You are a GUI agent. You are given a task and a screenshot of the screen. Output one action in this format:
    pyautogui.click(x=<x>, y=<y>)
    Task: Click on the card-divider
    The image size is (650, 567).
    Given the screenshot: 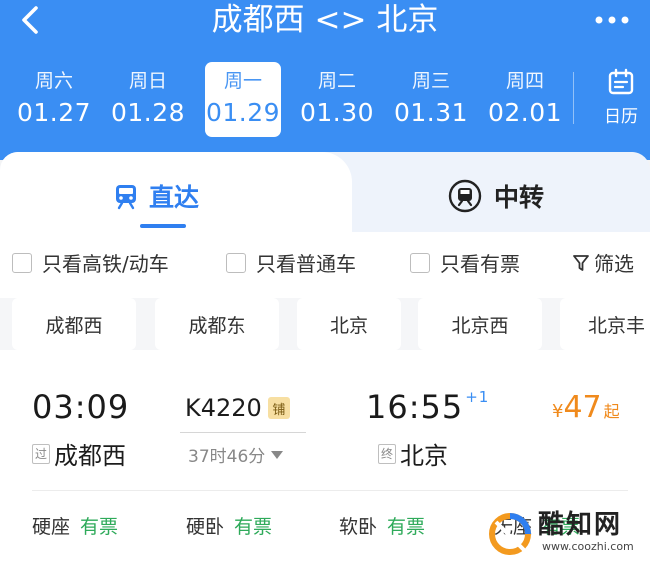 What is the action you would take?
    pyautogui.click(x=330, y=490)
    